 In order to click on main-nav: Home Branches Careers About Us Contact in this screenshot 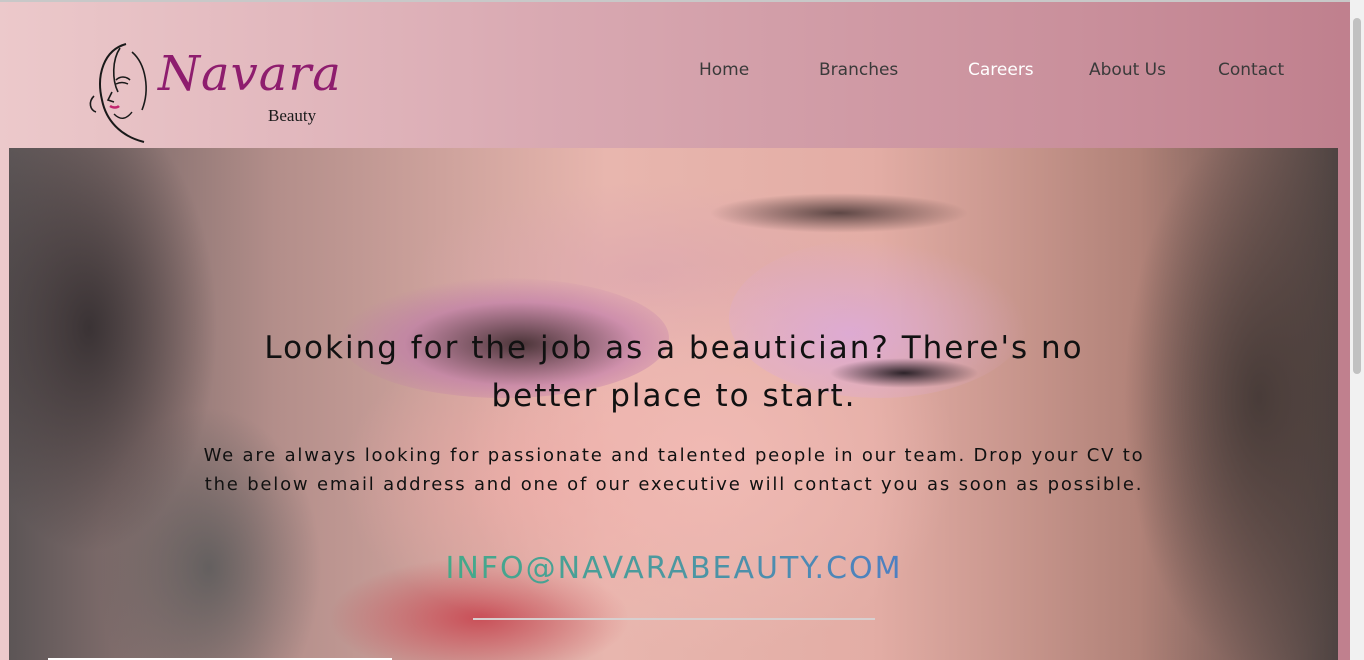, I will do `click(675, 75)`.